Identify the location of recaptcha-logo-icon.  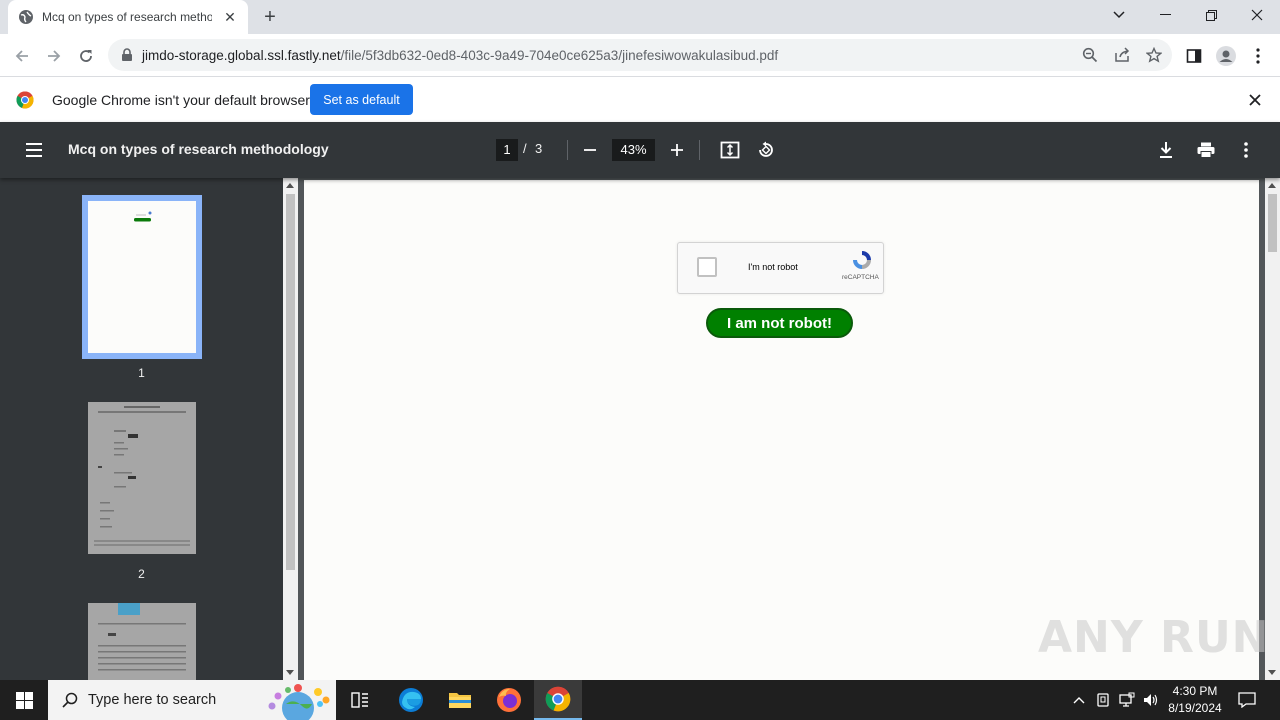
(862, 260).